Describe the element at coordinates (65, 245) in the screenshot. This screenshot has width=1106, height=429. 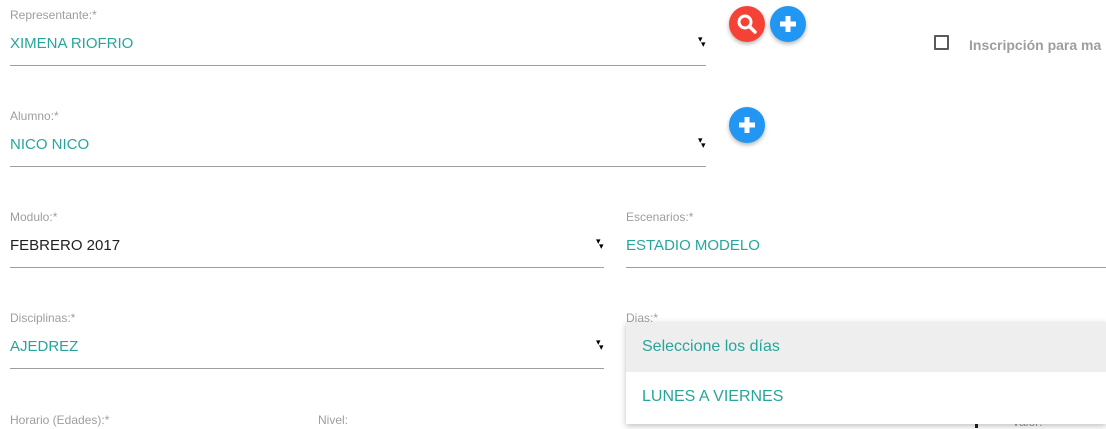
I see `modulo-value: FEBRERO 2017` at that location.